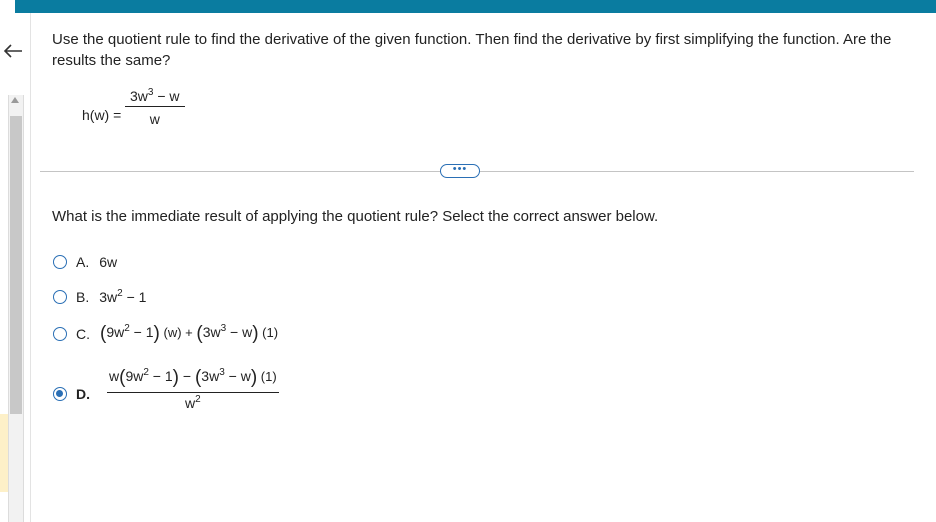 Image resolution: width=936 pixels, height=522 pixels. I want to click on function-denominator: w, so click(154, 119).